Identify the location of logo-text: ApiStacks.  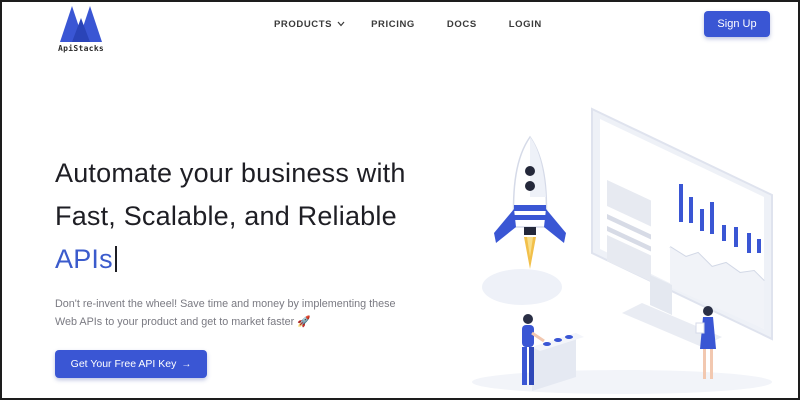
(81, 48).